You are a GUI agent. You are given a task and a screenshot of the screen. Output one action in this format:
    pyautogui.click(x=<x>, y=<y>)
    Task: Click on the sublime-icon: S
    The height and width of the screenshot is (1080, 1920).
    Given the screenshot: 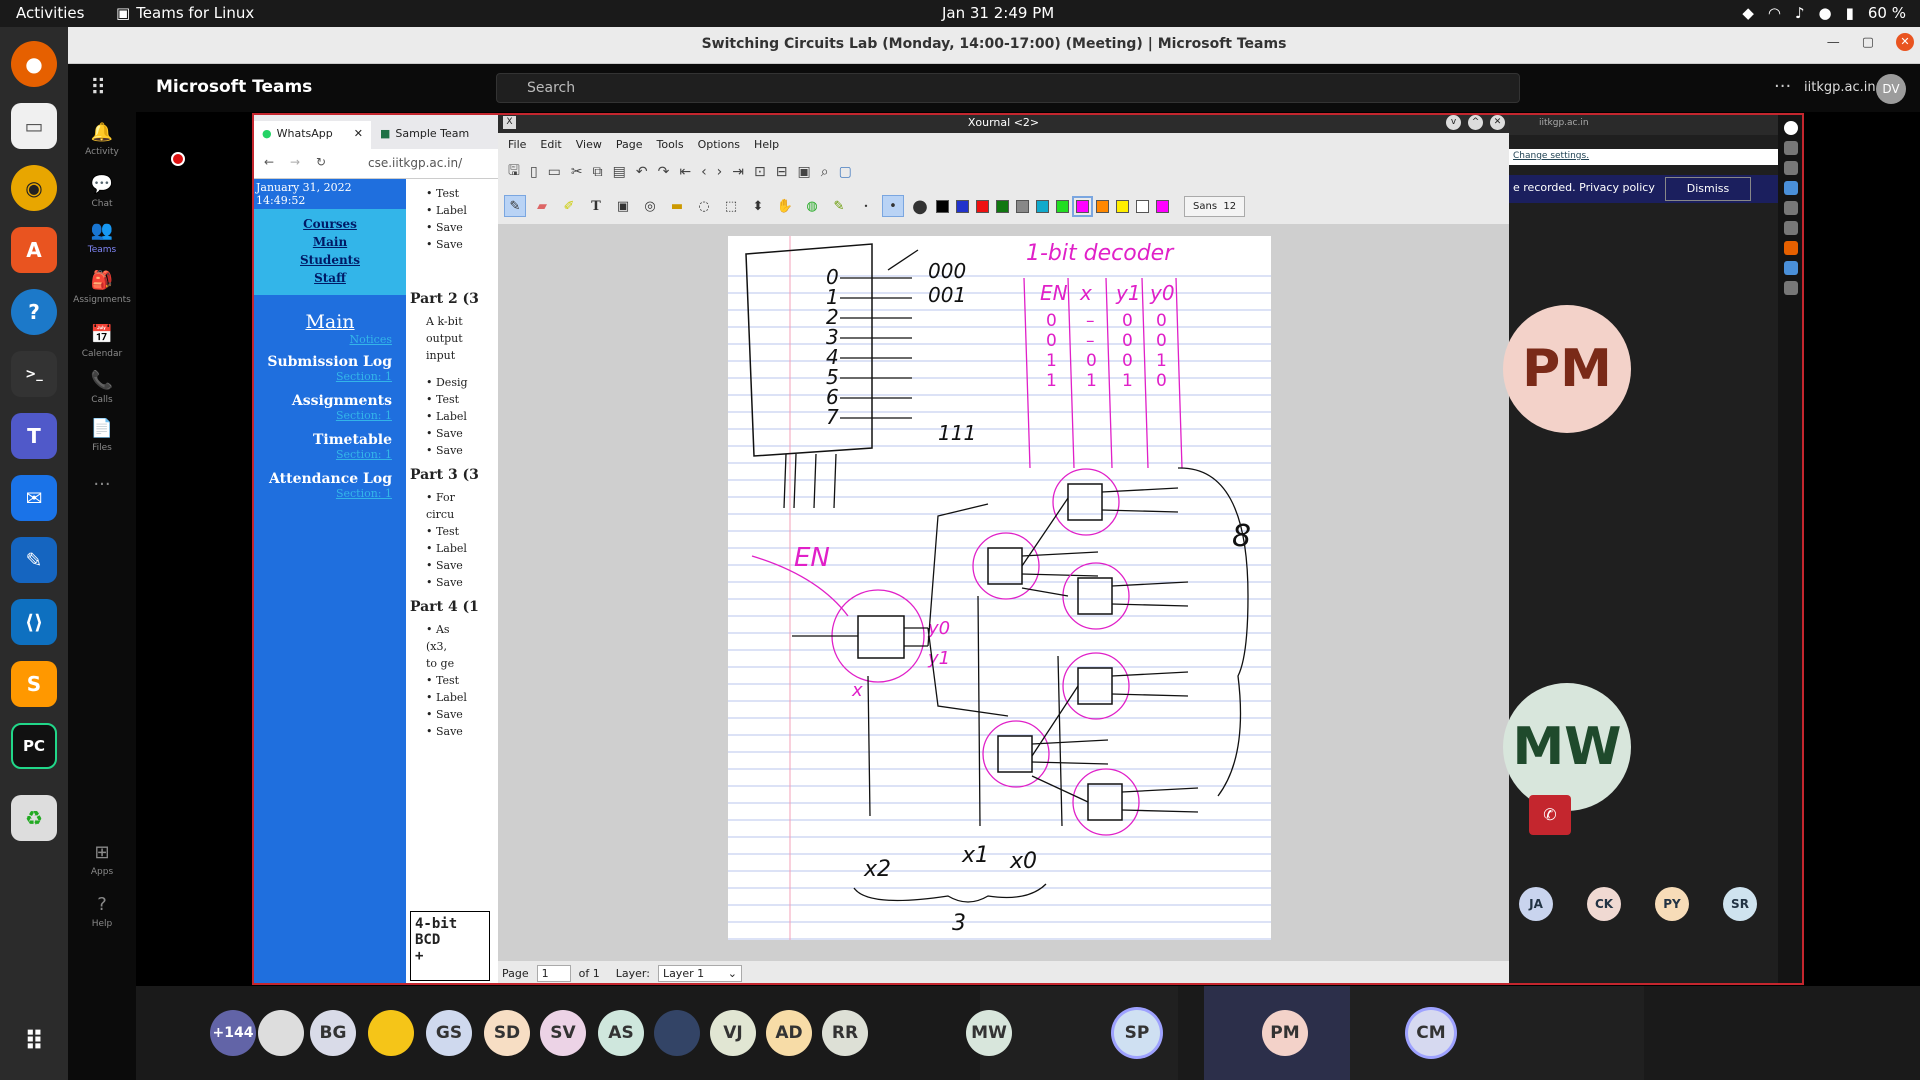 What is the action you would take?
    pyautogui.click(x=34, y=684)
    